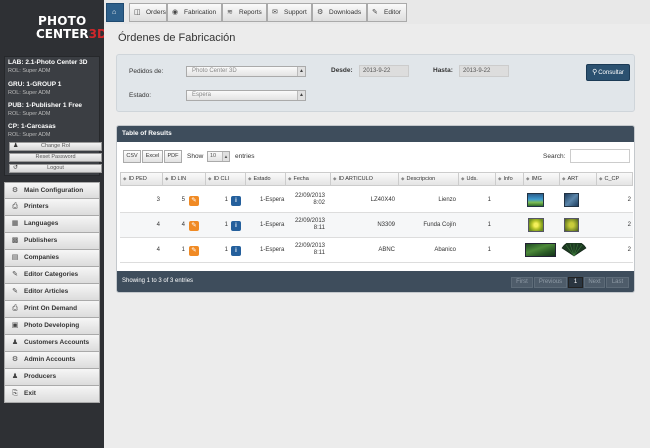  Describe the element at coordinates (617, 282) in the screenshot. I see `pagination-last: Last` at that location.